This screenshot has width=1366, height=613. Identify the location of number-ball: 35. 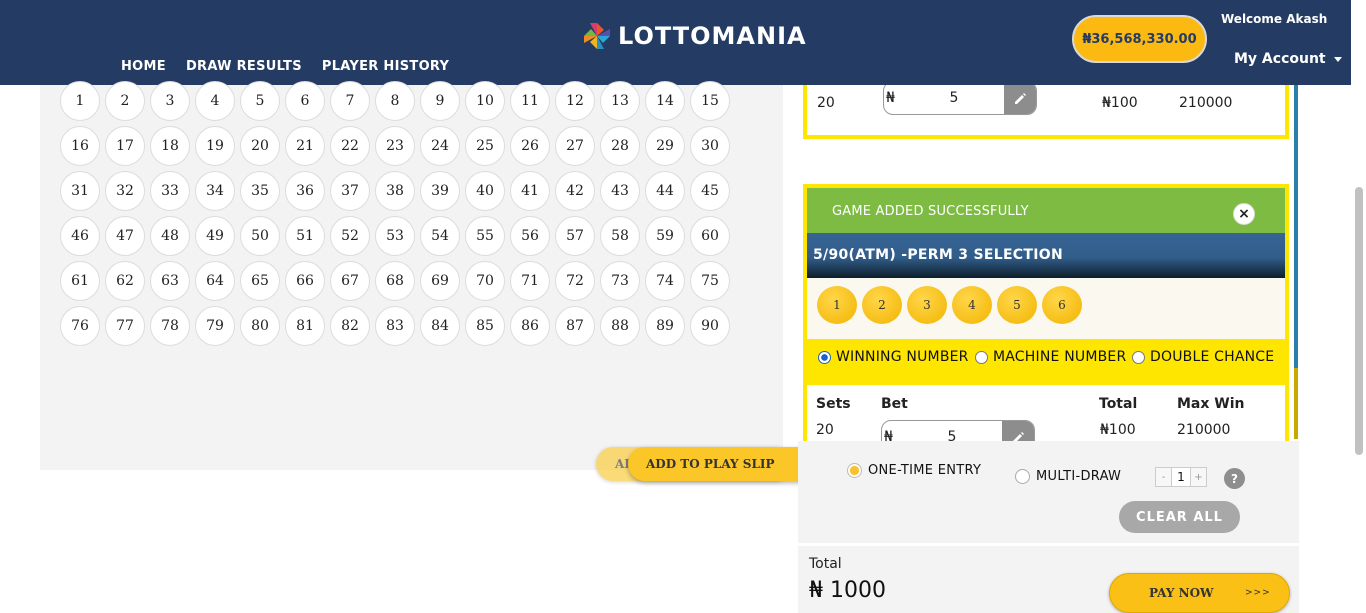
(260, 191).